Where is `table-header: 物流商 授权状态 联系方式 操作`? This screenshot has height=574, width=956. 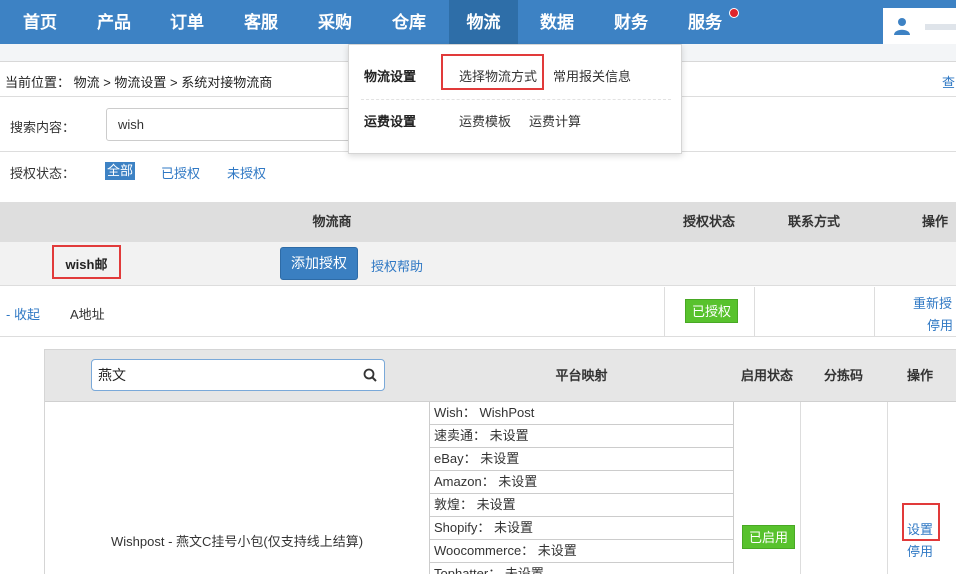
table-header: 物流商 授权状态 联系方式 操作 is located at coordinates (478, 222).